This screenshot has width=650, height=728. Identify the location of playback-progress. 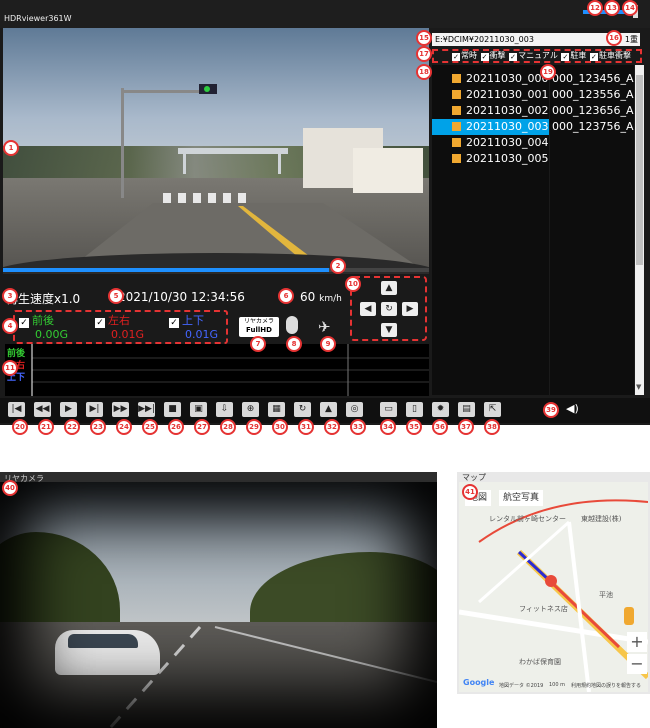
(166, 270).